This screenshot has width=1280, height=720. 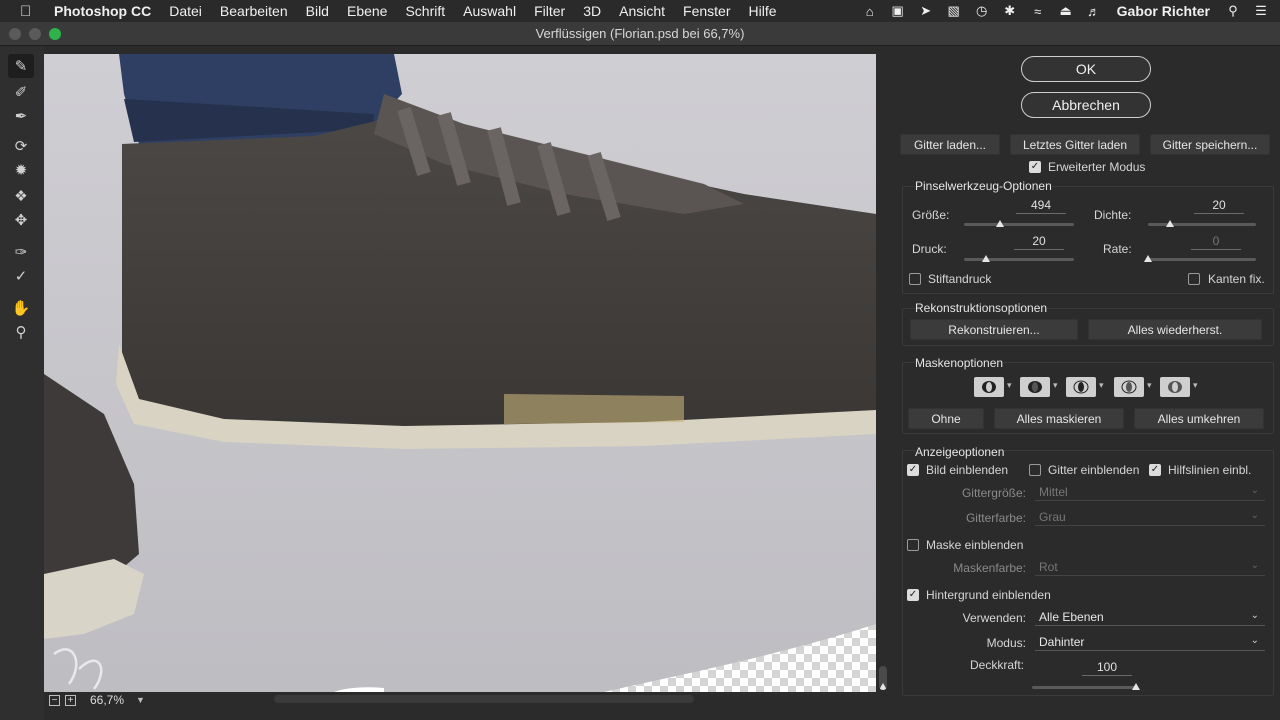 I want to click on close-window-button, so click(x=15, y=34).